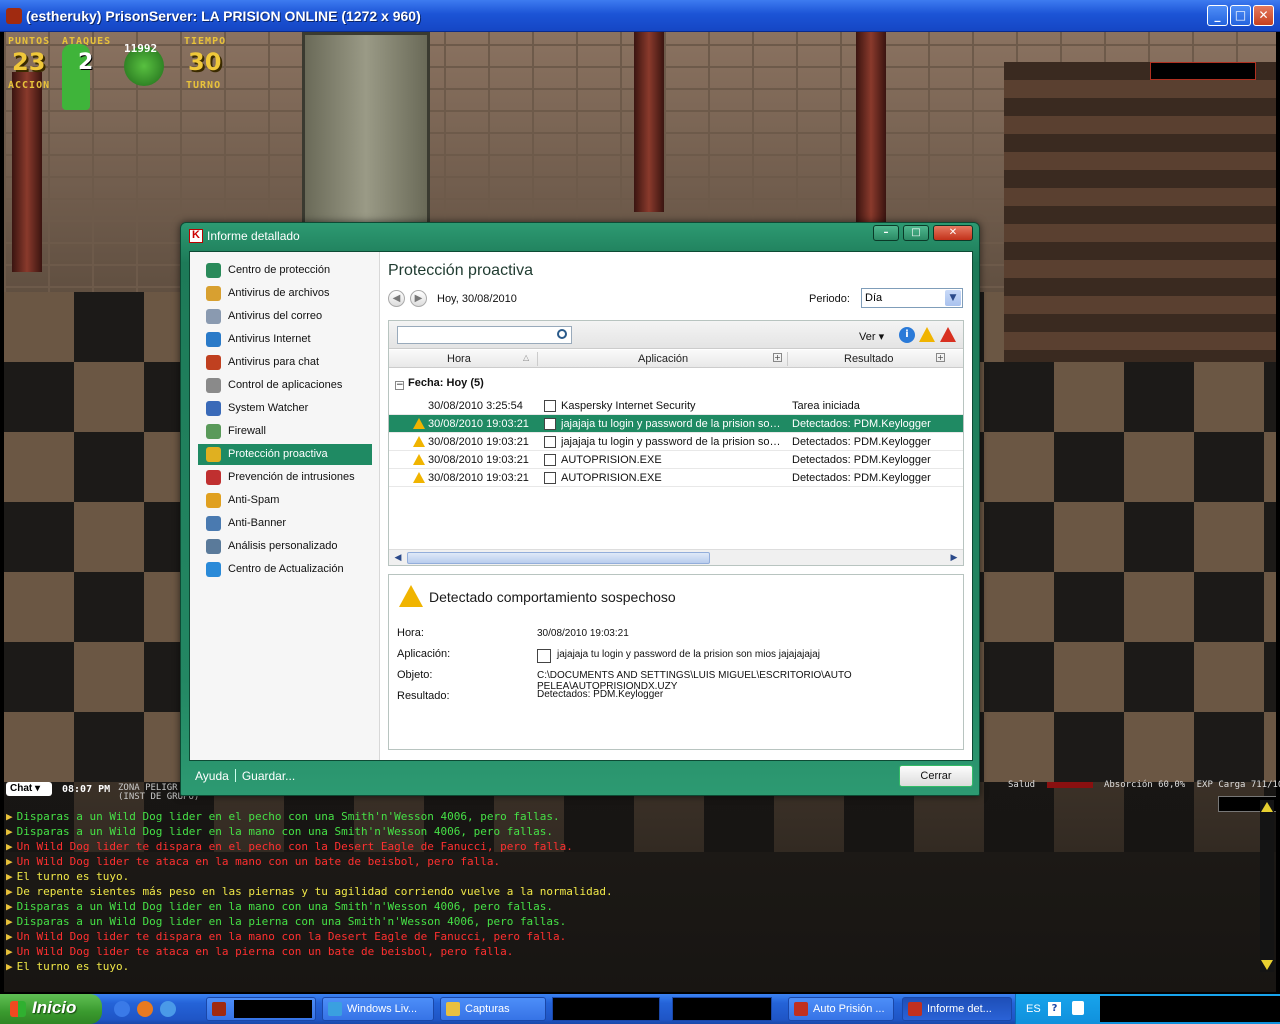 This screenshot has height=1024, width=1280. I want to click on back-arrow-icon: ◀, so click(396, 298).